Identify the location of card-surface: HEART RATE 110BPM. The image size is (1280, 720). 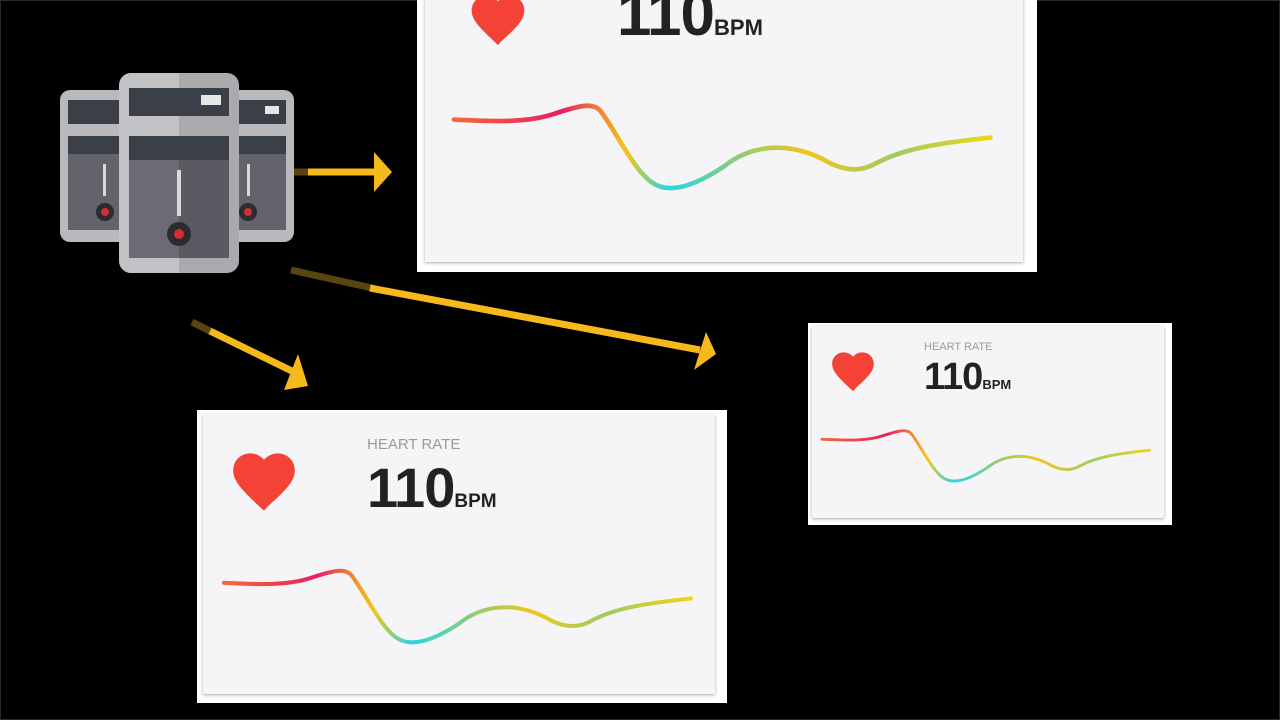
(988, 422).